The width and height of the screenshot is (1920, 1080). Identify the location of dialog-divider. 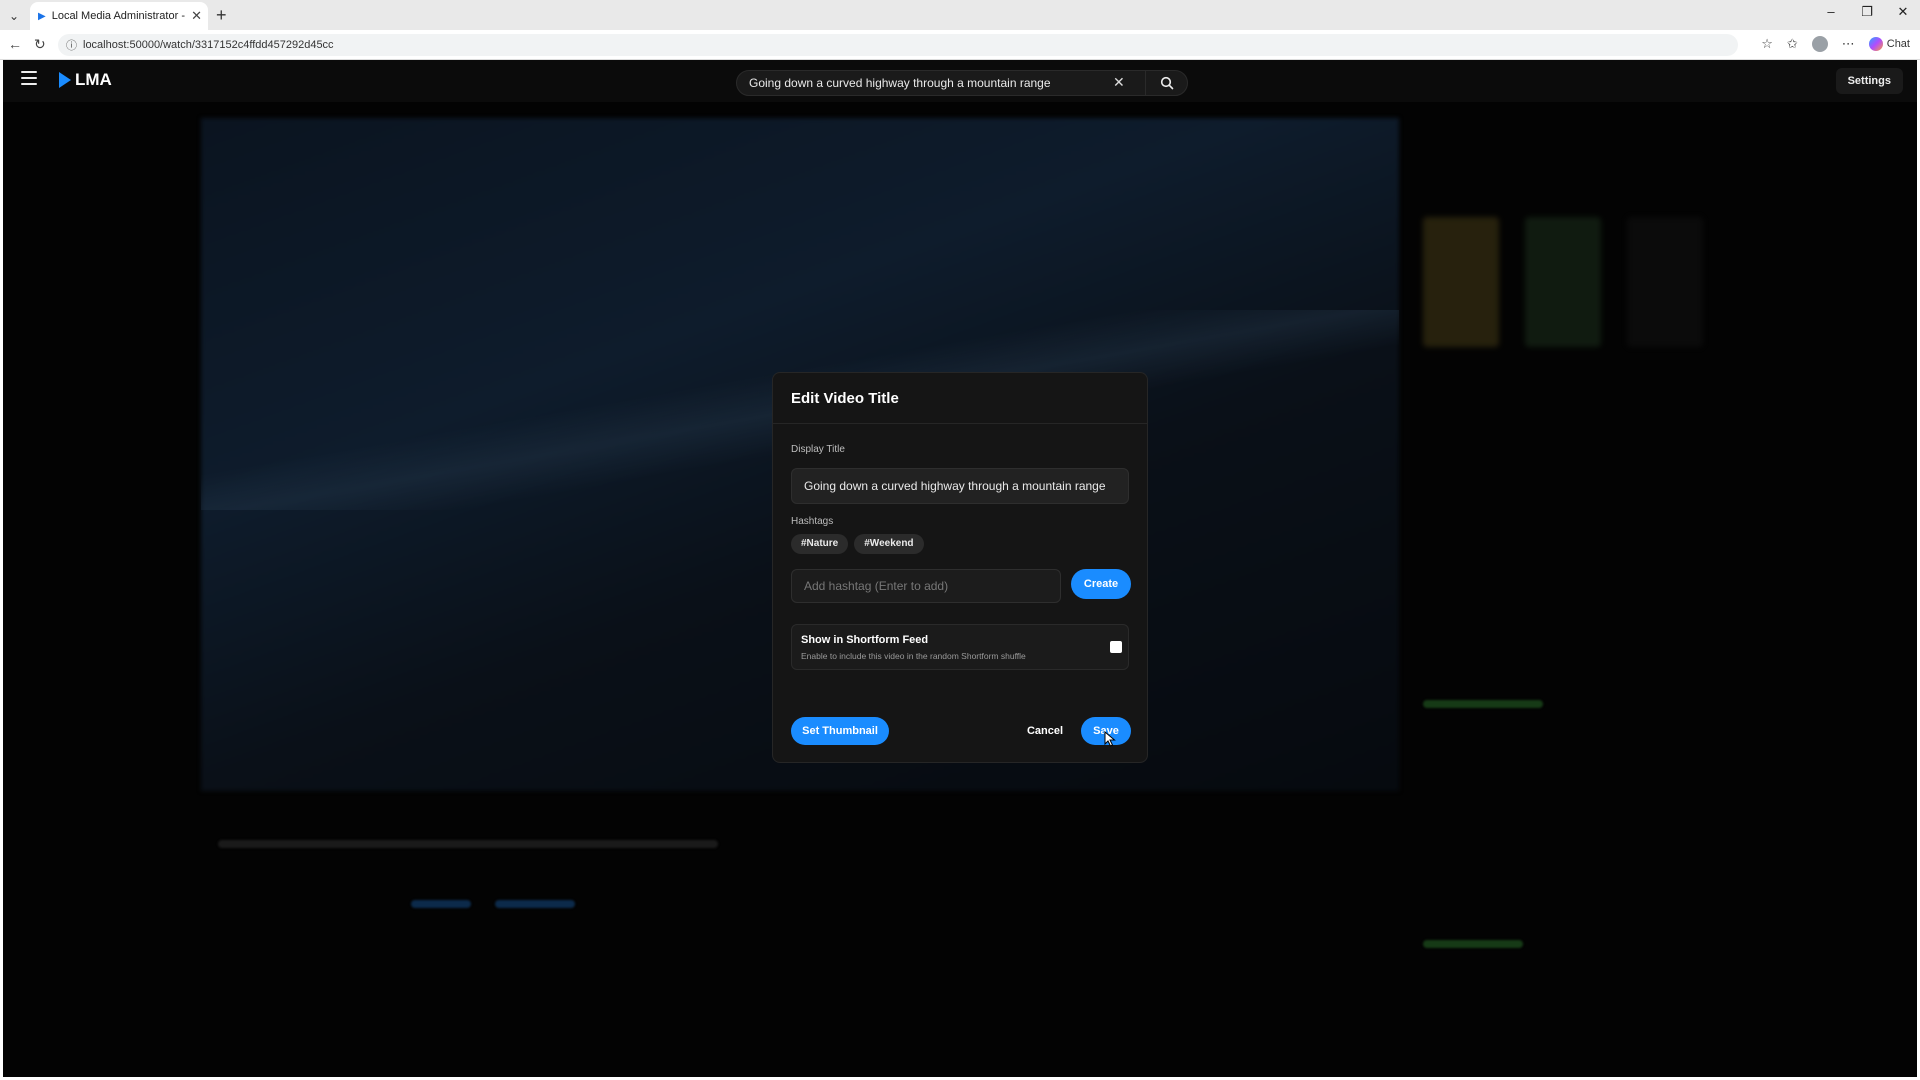
(960, 423).